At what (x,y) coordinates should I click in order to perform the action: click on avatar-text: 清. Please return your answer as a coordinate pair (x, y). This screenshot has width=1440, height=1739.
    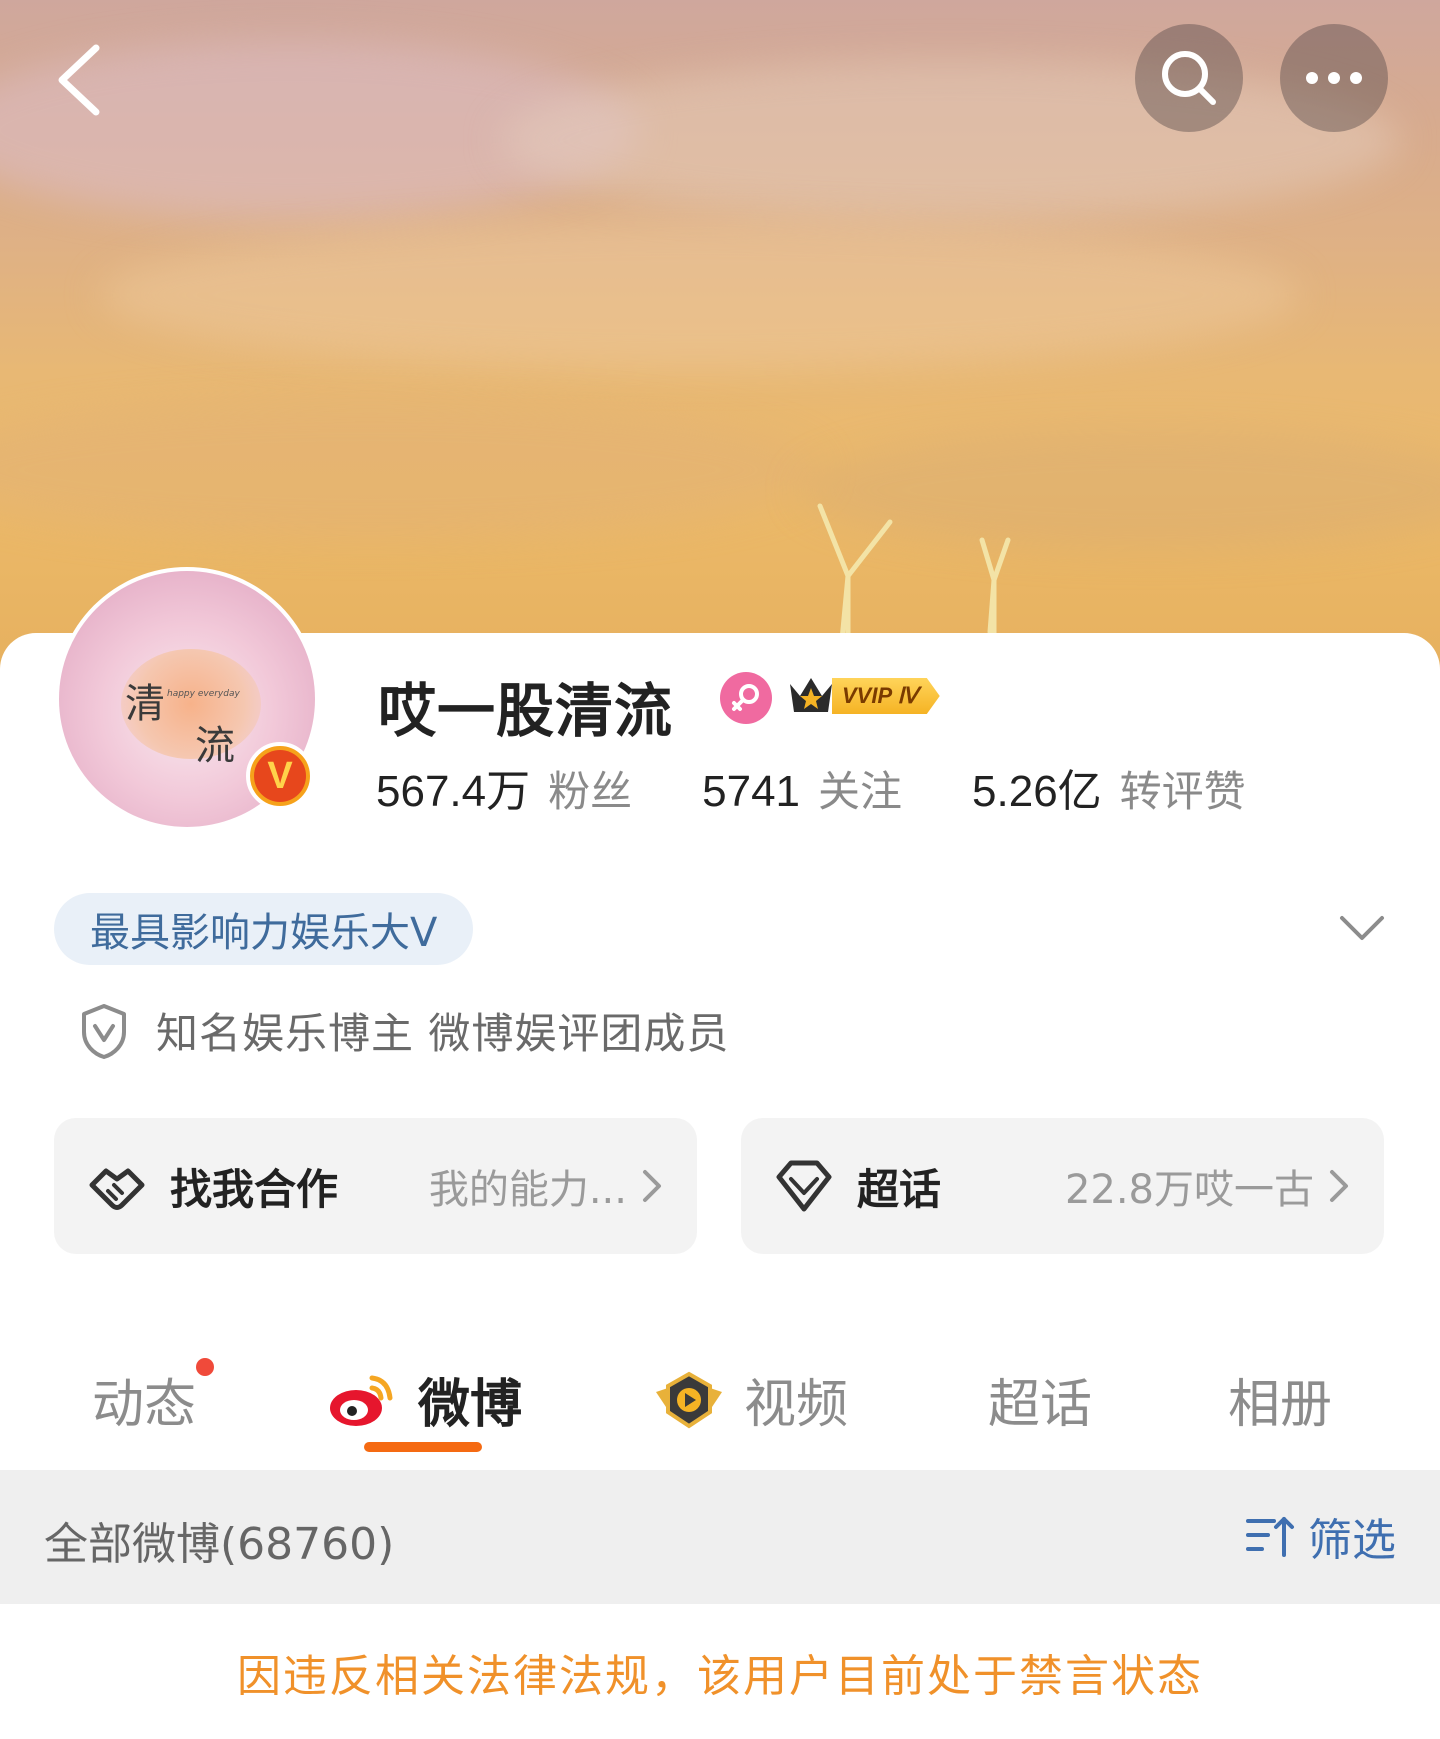
    Looking at the image, I should click on (145, 704).